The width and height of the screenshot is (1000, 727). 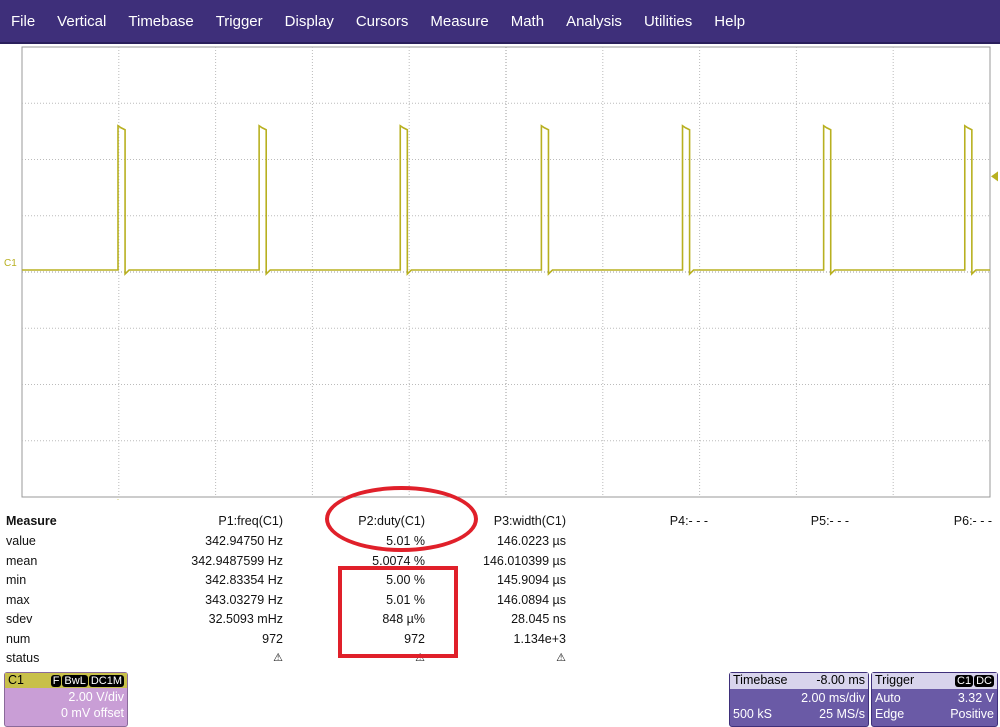 What do you see at coordinates (250, 521) in the screenshot?
I see `param-header: P1:freq(C1)` at bounding box center [250, 521].